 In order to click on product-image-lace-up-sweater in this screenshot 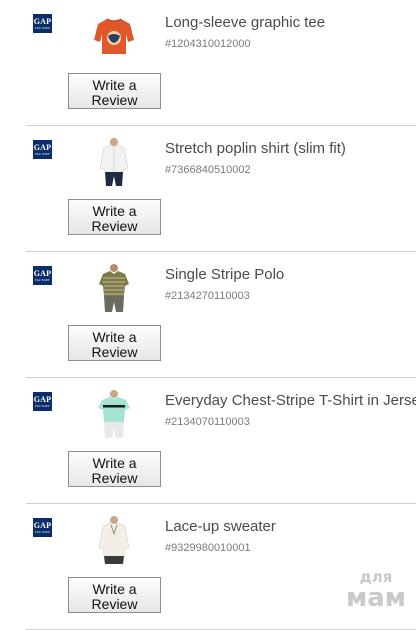, I will do `click(114, 540)`.